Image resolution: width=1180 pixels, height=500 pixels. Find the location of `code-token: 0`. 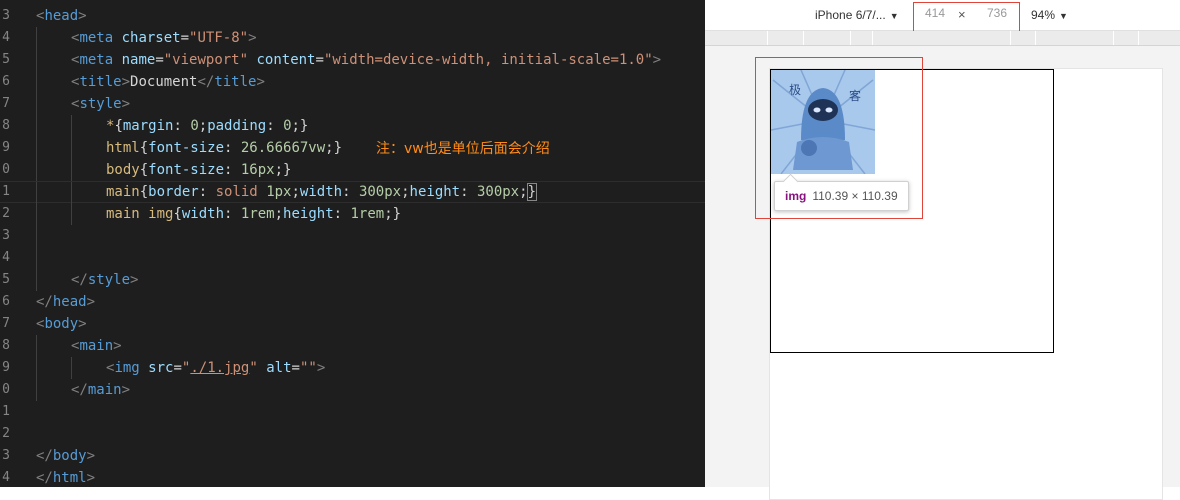

code-token: 0 is located at coordinates (287, 126).